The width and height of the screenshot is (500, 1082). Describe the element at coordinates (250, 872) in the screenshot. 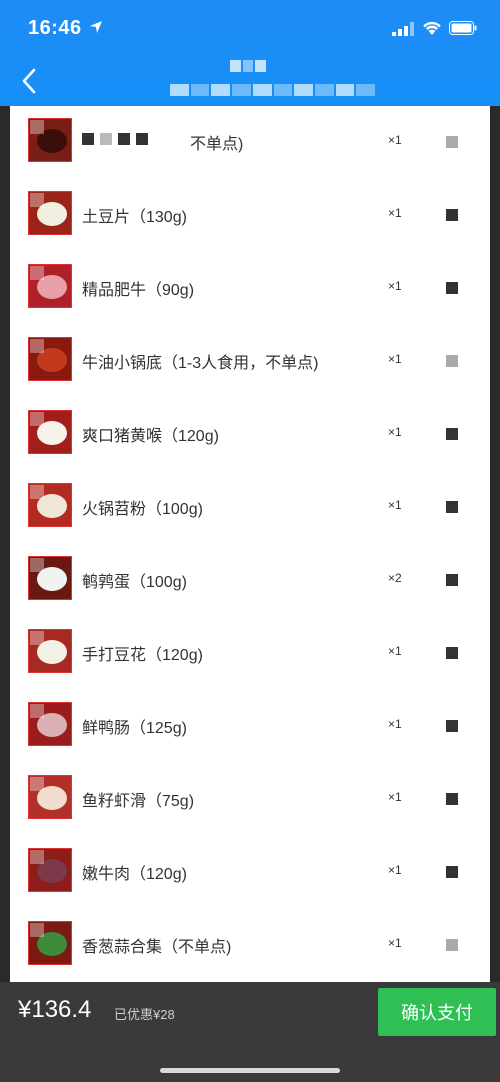

I see `list-item: 嫩牛肉（120g) ×1` at that location.